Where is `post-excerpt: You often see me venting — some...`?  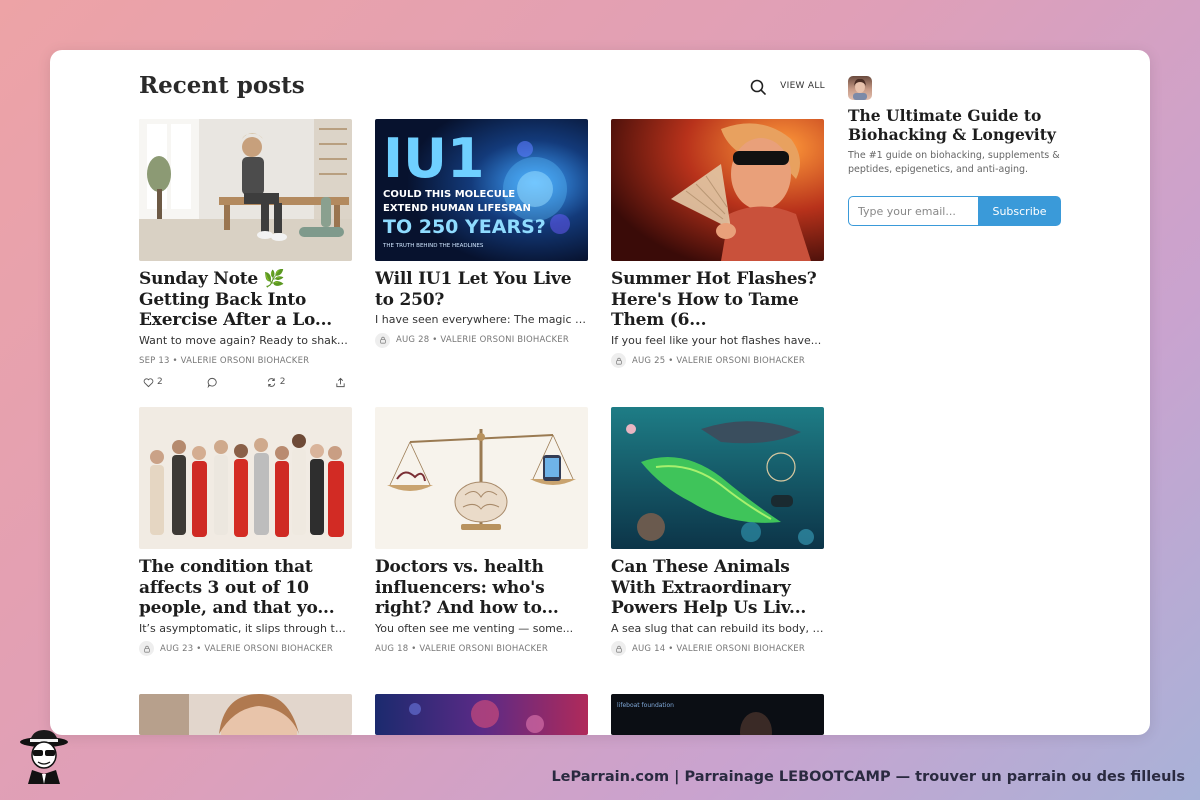 post-excerpt: You often see me venting — some... is located at coordinates (474, 628).